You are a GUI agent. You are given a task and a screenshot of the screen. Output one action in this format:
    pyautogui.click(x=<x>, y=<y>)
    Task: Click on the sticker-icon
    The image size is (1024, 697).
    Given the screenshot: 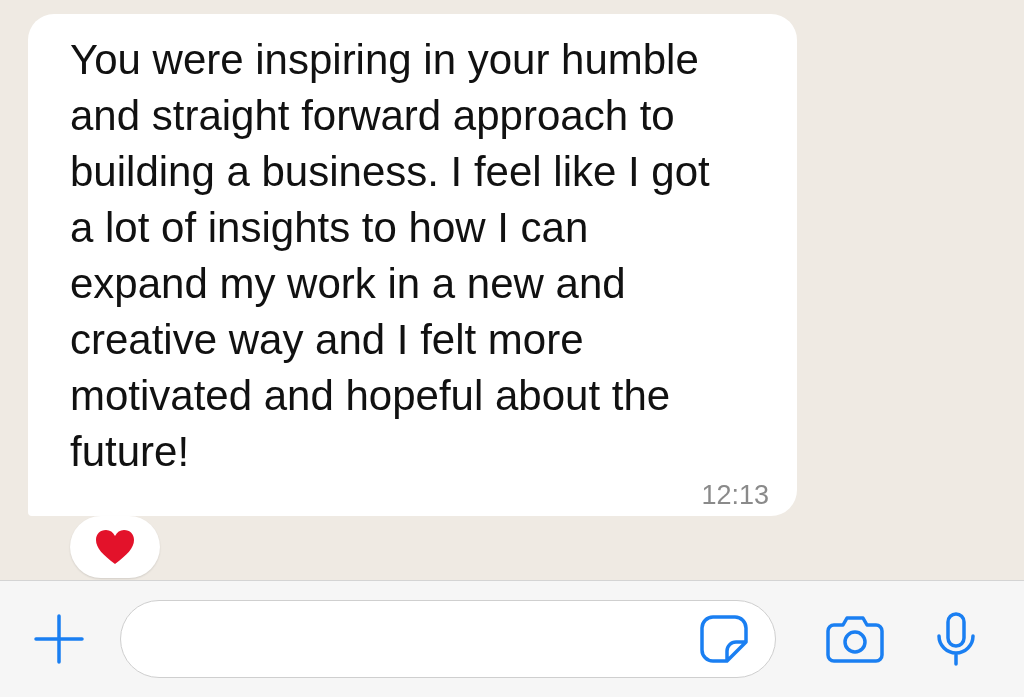 What is the action you would take?
    pyautogui.click(x=724, y=639)
    